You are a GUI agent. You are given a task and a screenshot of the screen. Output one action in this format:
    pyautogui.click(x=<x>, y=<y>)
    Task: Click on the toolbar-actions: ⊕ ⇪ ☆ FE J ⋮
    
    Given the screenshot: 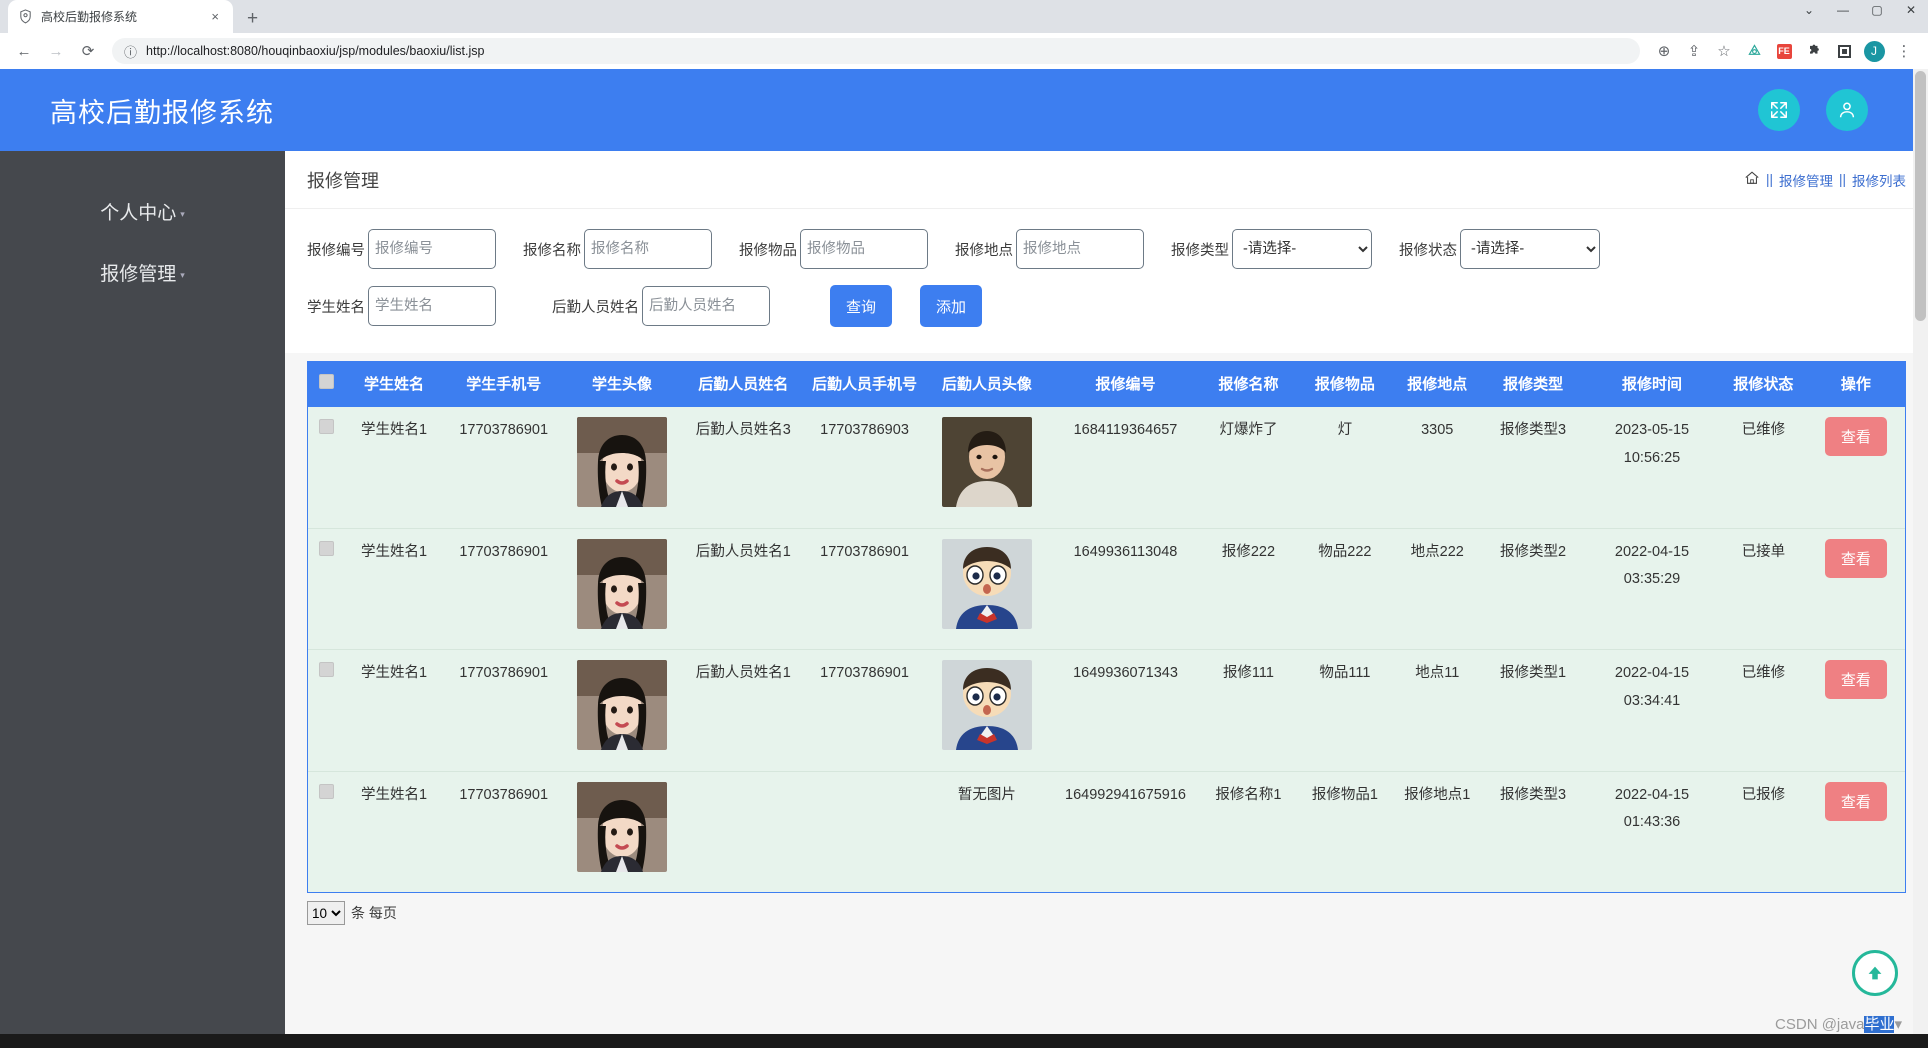 What is the action you would take?
    pyautogui.click(x=1784, y=51)
    